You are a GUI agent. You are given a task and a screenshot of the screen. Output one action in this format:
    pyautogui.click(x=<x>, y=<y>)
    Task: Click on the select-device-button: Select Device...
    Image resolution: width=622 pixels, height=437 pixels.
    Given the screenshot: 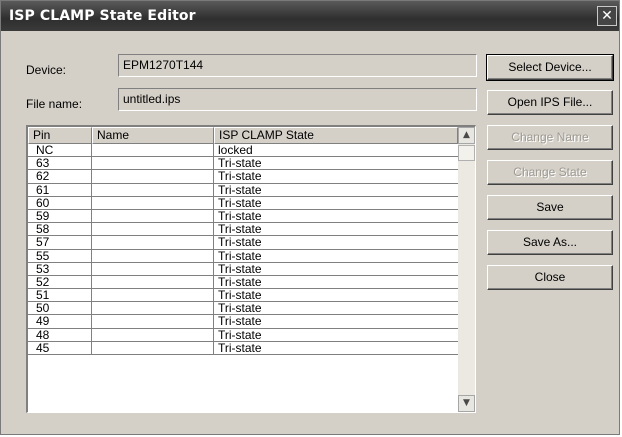 What is the action you would take?
    pyautogui.click(x=550, y=67)
    